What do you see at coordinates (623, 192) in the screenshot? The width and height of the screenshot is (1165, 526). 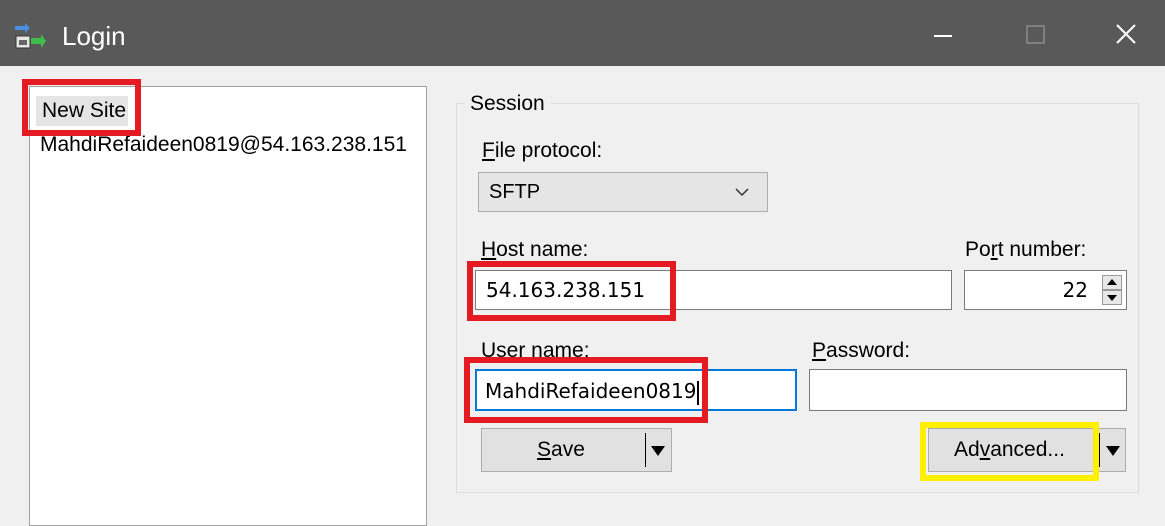 I see `file-protocol-select: SFTP` at bounding box center [623, 192].